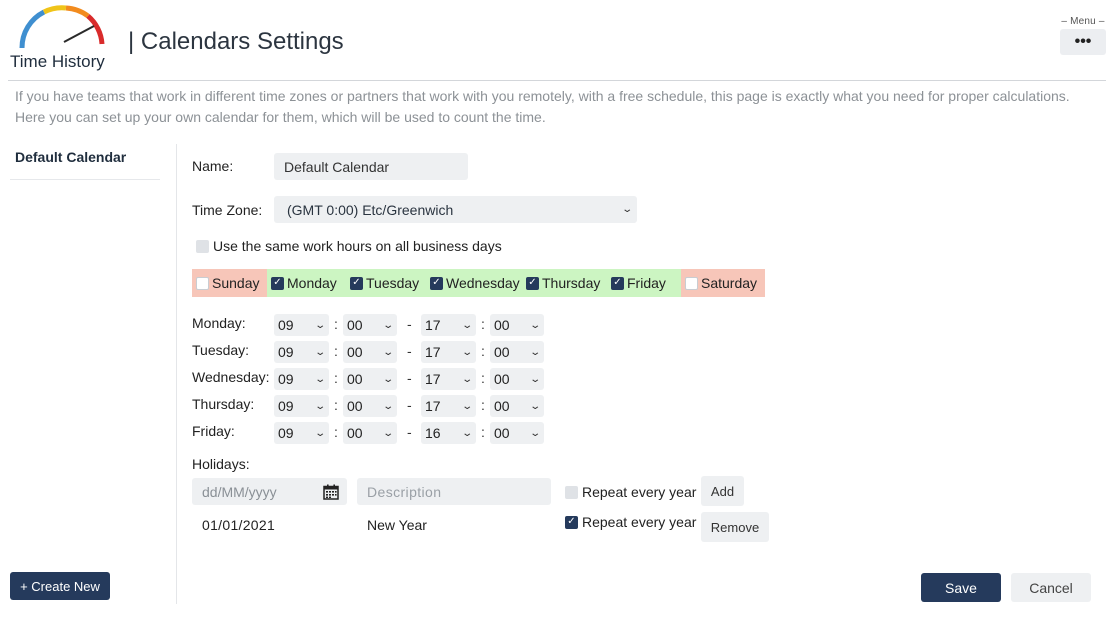 The image size is (1114, 620). I want to click on holiday-repeat-checkbox: ✓ Repeat every year, so click(630, 522).